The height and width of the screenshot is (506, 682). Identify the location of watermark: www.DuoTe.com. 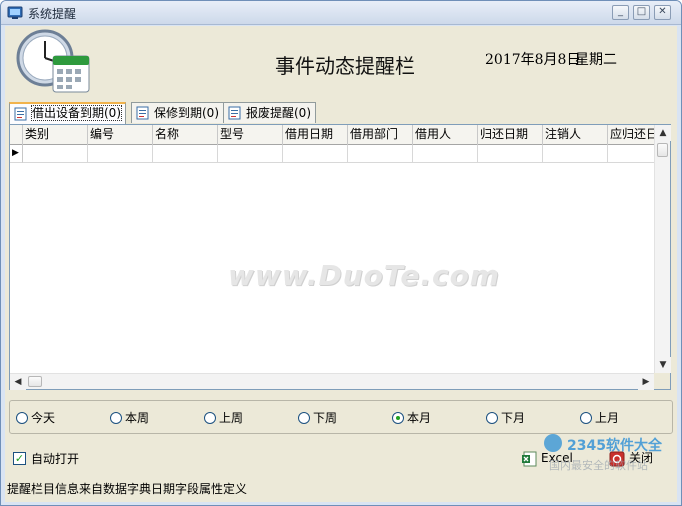
(364, 275).